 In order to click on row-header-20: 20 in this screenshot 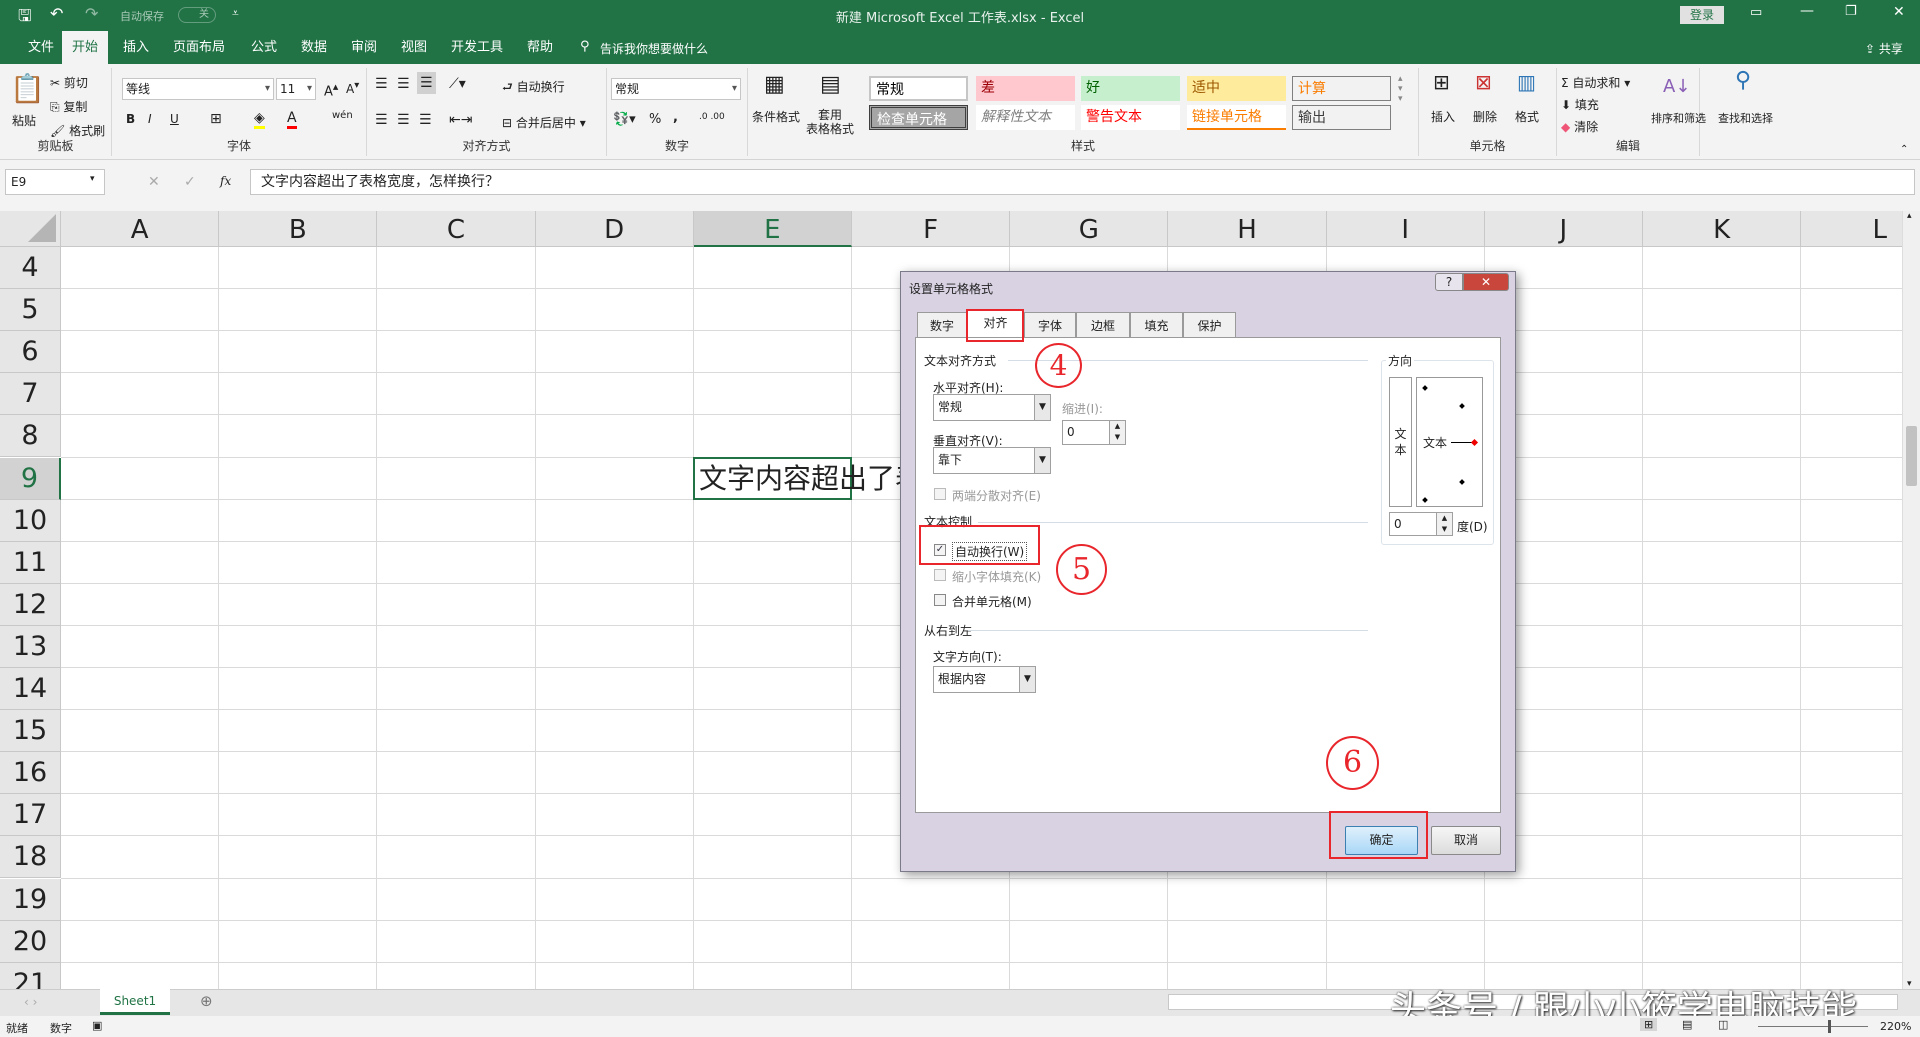, I will do `click(30, 941)`.